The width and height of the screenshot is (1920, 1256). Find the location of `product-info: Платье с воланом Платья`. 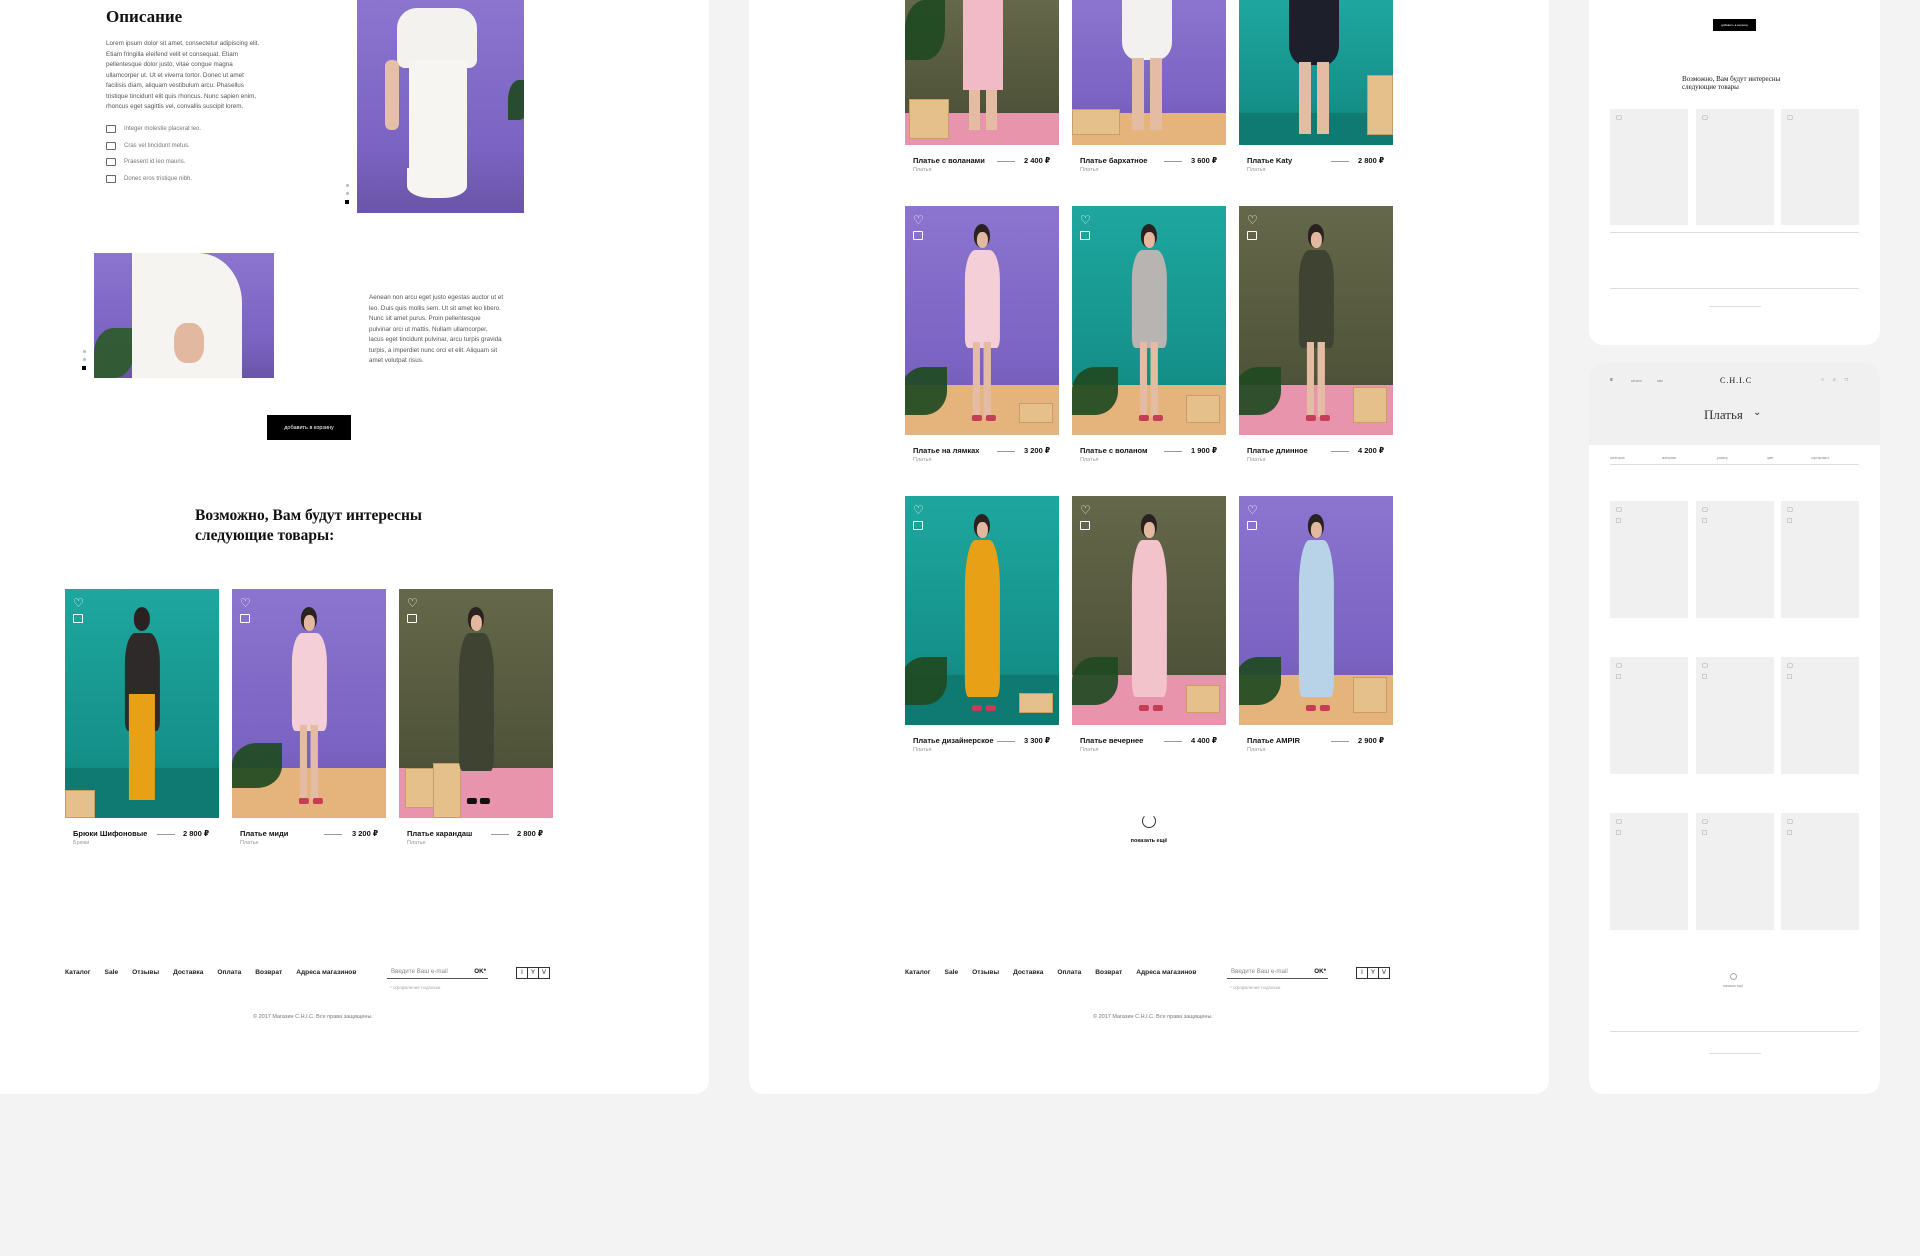

product-info: Платье с воланом Платья is located at coordinates (1114, 454).